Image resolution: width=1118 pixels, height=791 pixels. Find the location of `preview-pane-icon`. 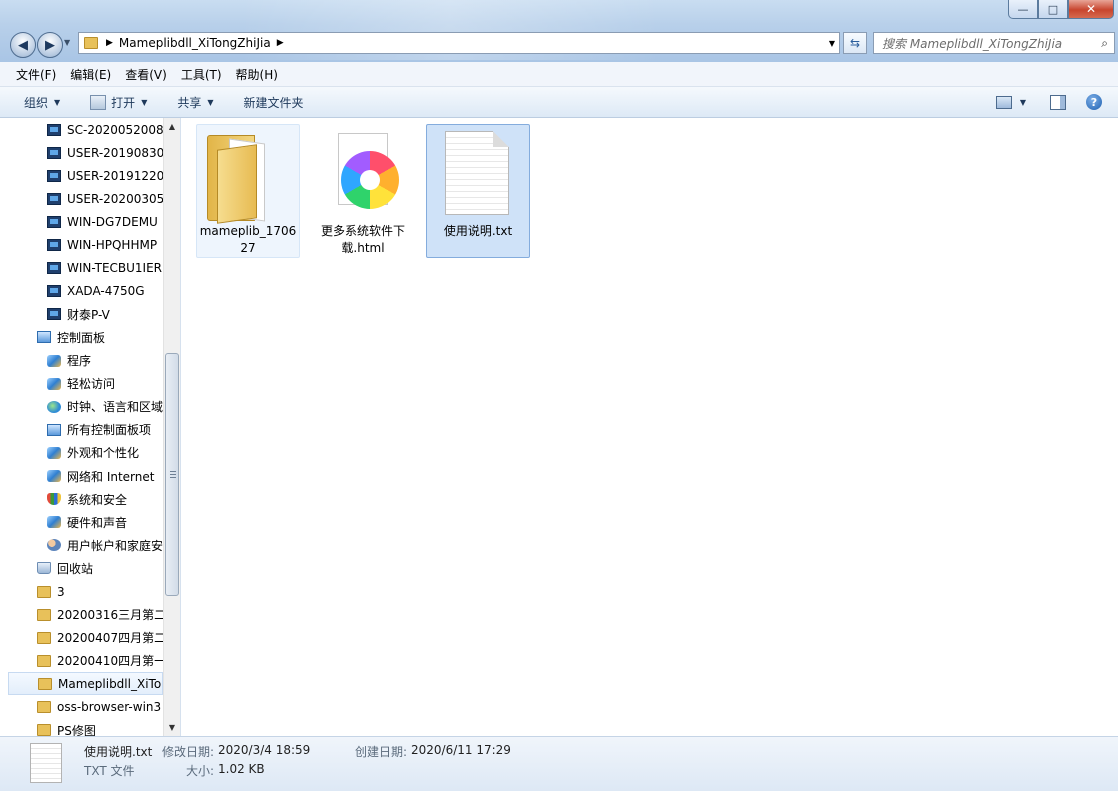

preview-pane-icon is located at coordinates (1058, 102).